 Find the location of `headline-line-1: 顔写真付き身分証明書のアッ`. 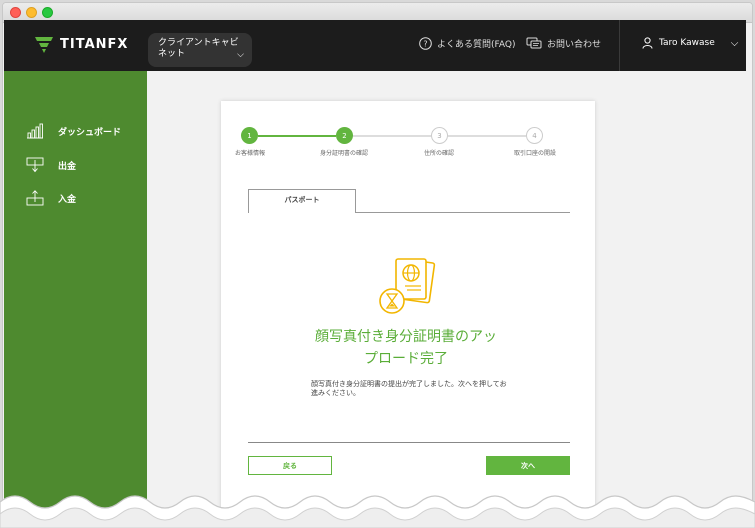

headline-line-1: 顔写真付き身分証明書のアッ is located at coordinates (406, 337).